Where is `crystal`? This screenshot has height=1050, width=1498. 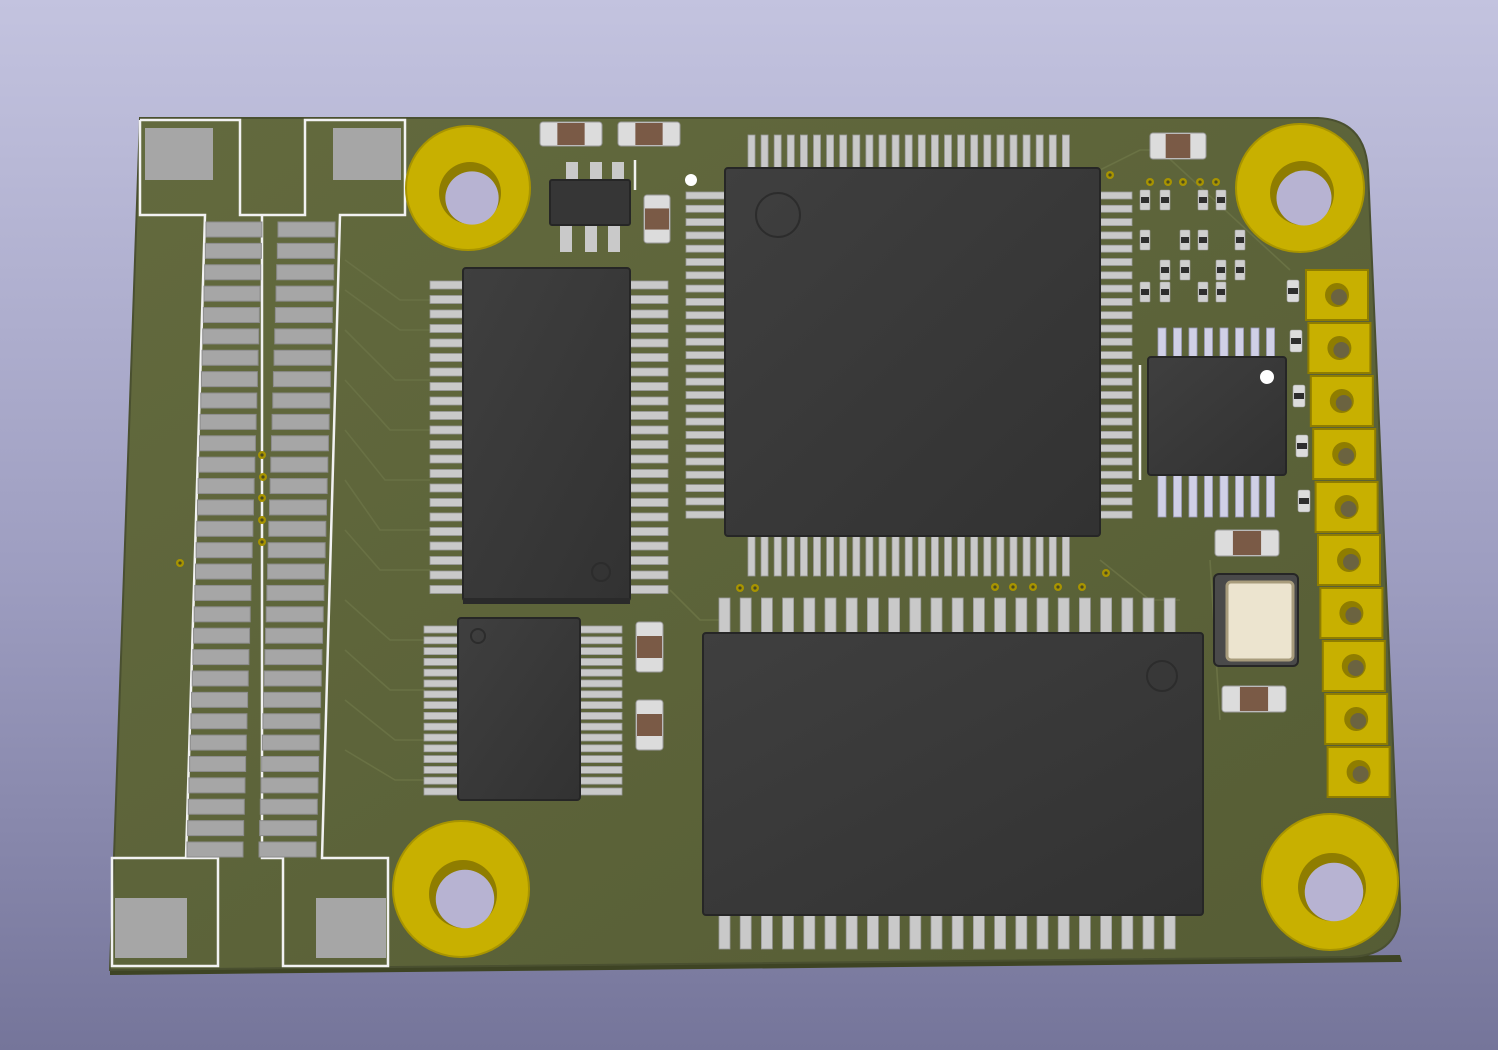 crystal is located at coordinates (1256, 620).